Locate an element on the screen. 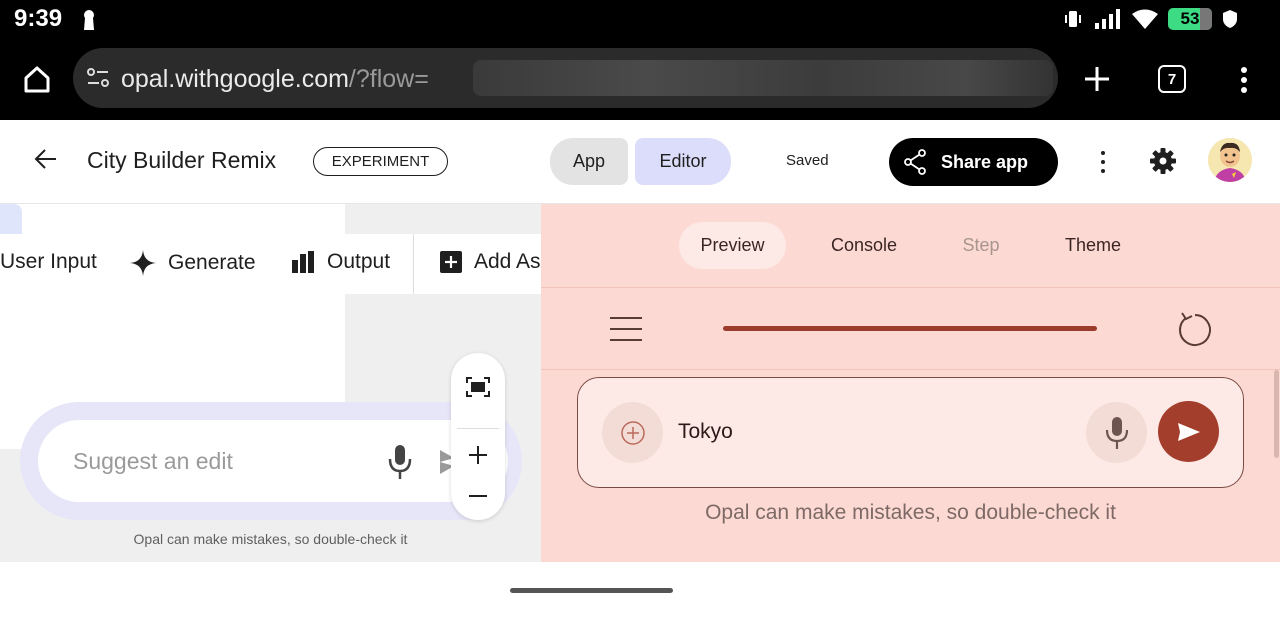 The height and width of the screenshot is (617, 1280). page-title: City Builder Remix is located at coordinates (182, 160).